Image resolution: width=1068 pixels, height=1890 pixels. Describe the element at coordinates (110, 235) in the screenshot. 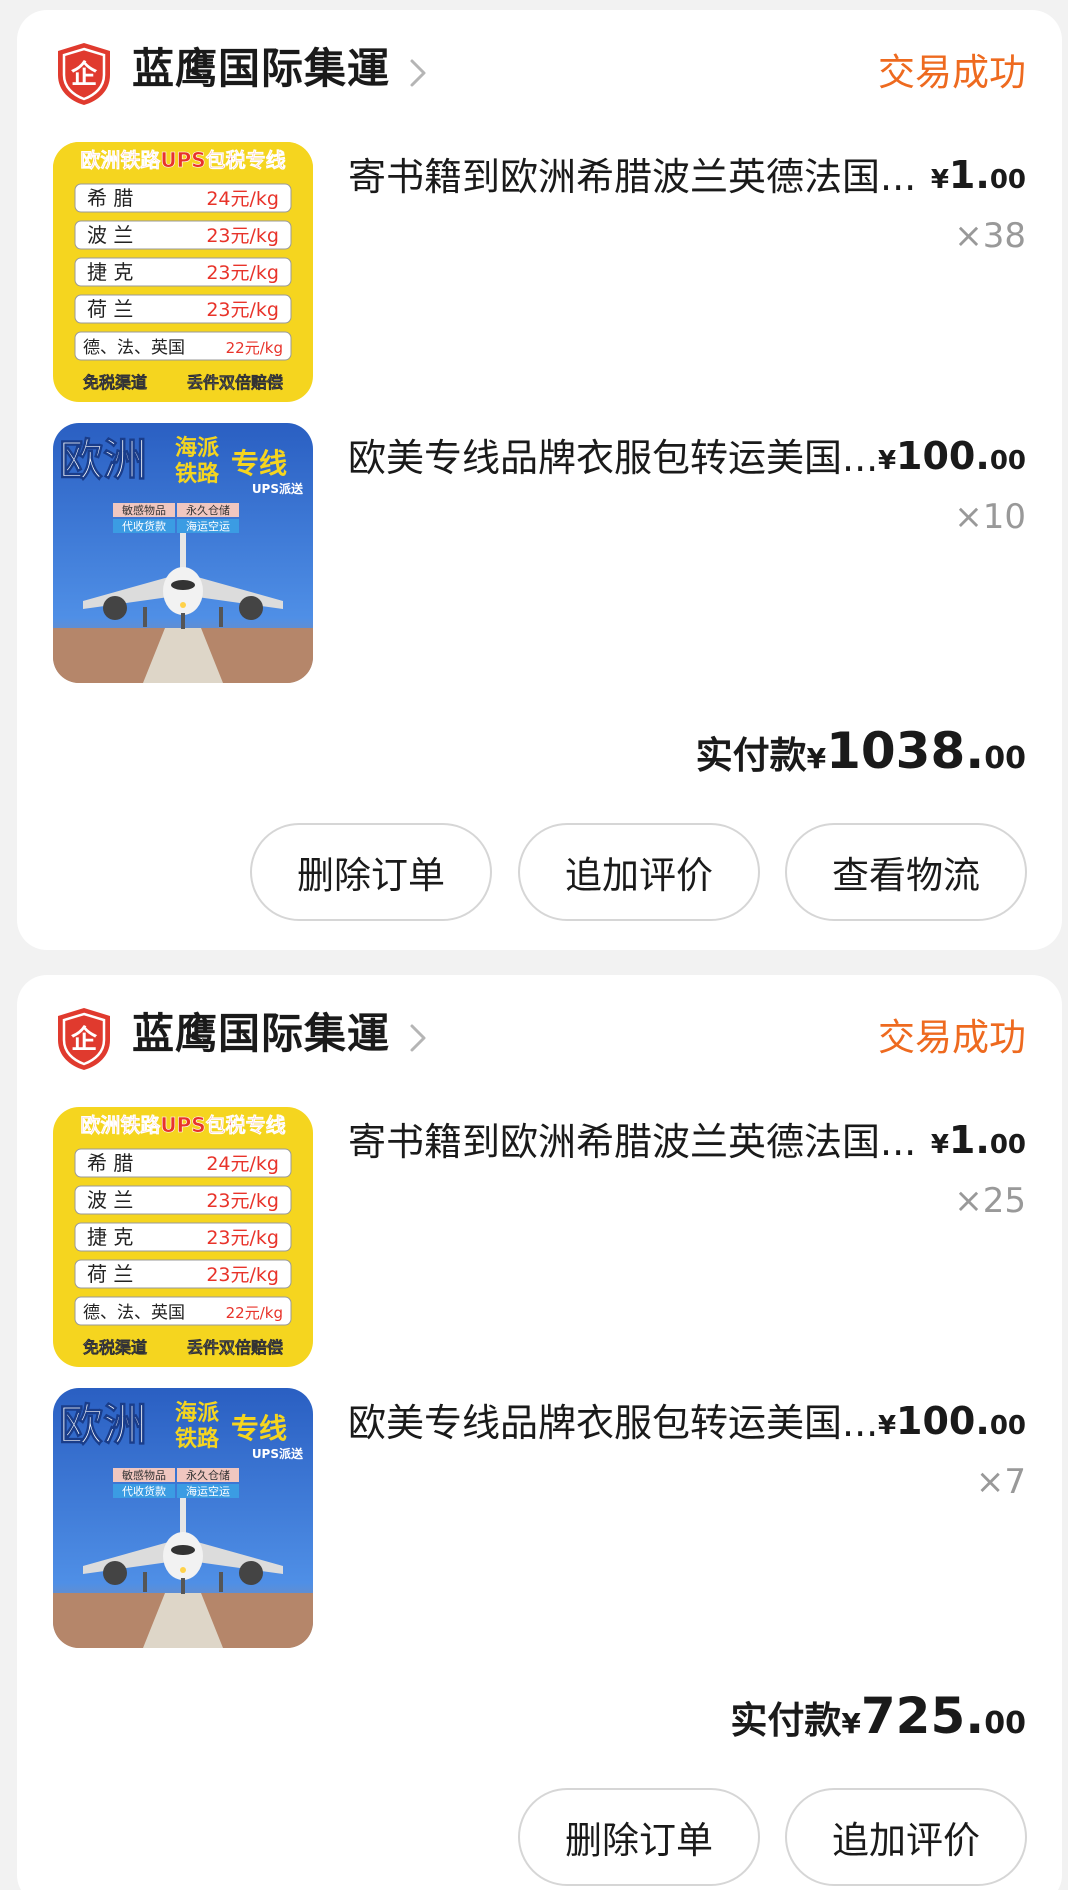

I see `rates-country: 波 兰` at that location.